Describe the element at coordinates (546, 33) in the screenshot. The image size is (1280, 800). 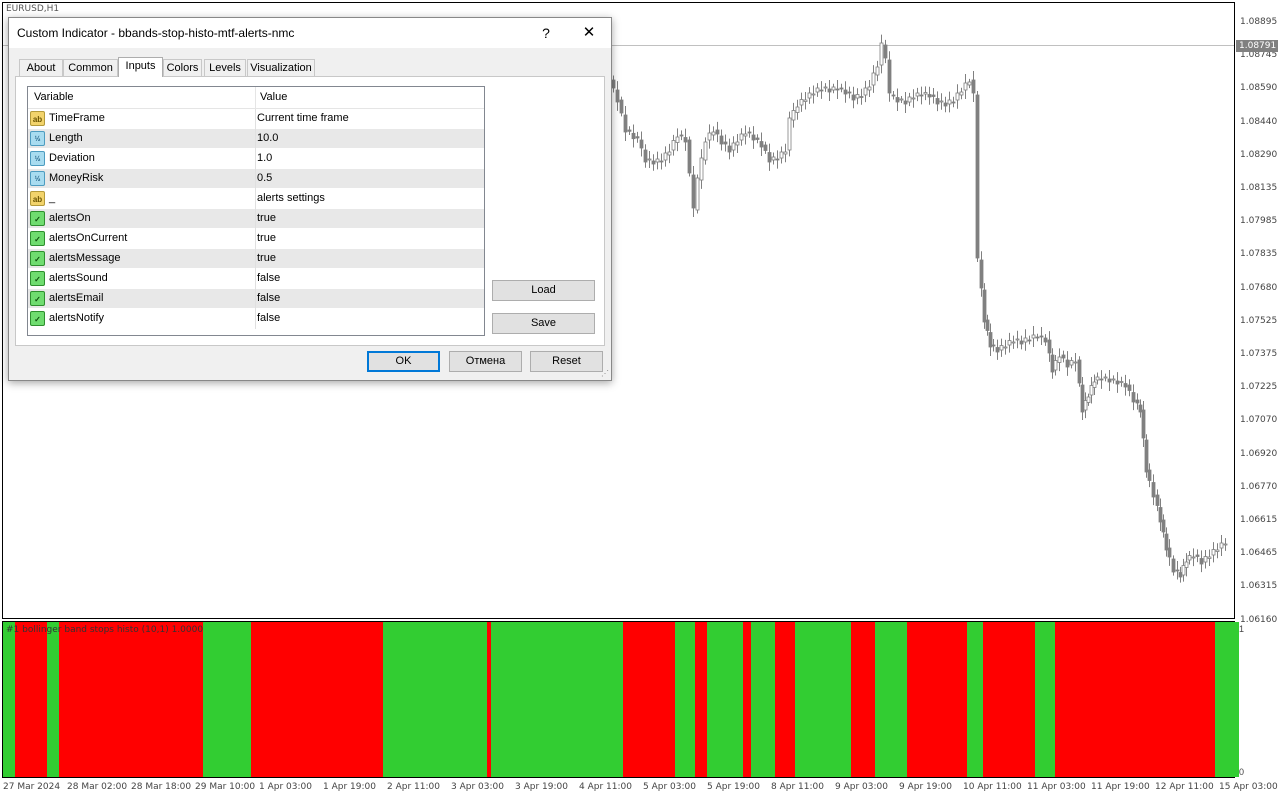
I see `help-button: ?` at that location.